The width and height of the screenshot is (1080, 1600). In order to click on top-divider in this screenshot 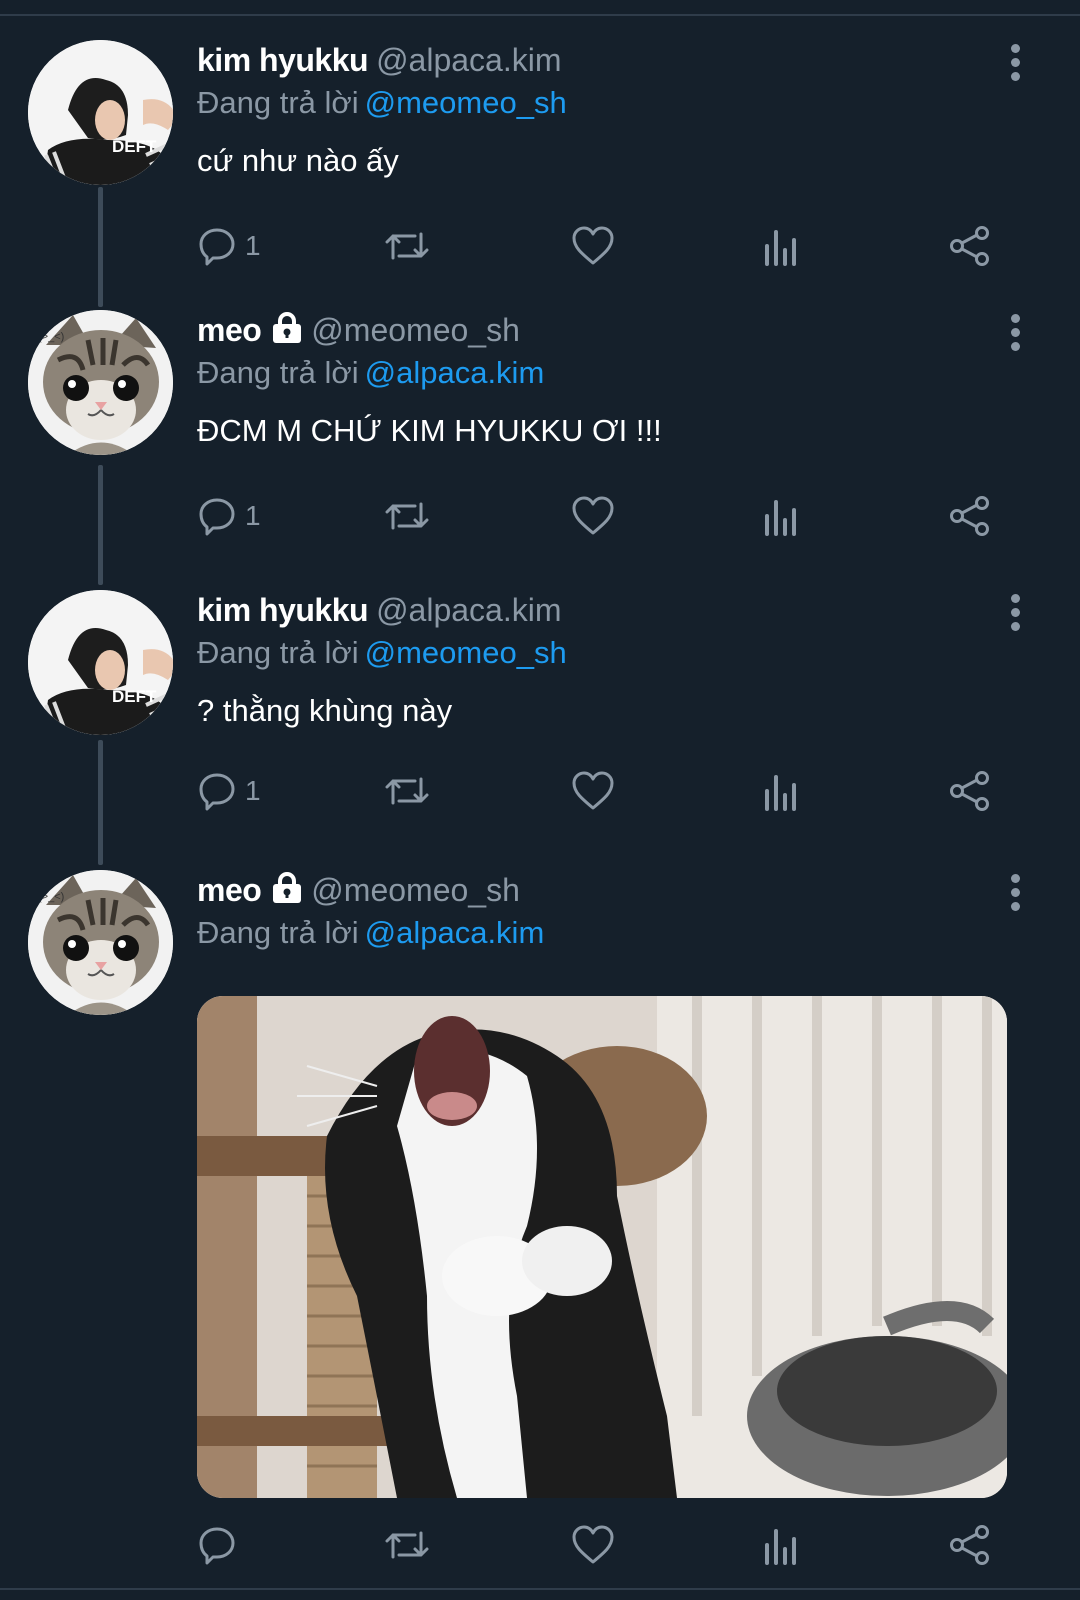, I will do `click(540, 15)`.